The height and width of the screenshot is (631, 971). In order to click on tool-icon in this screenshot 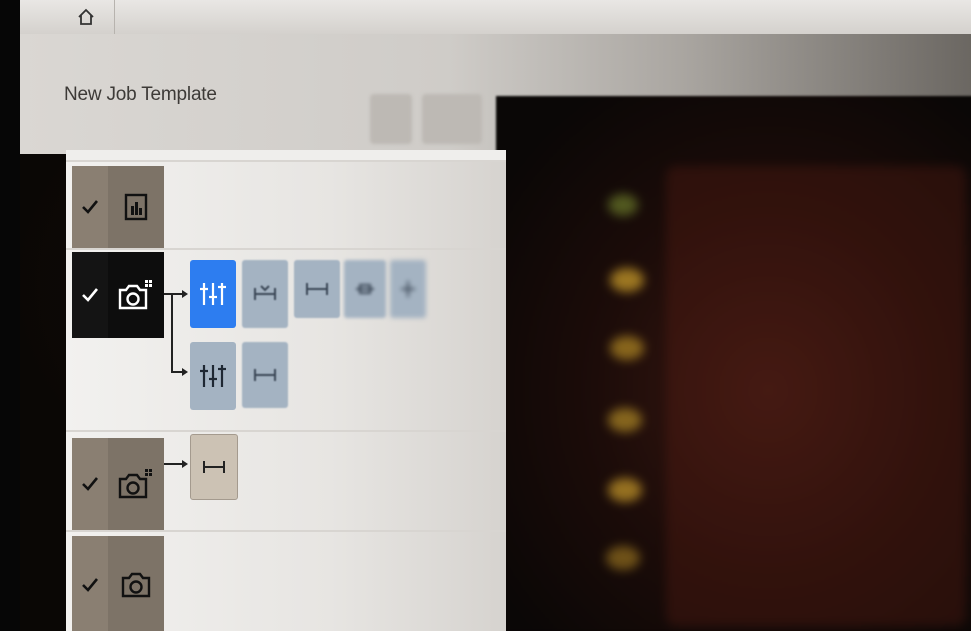, I will do `click(408, 289)`.